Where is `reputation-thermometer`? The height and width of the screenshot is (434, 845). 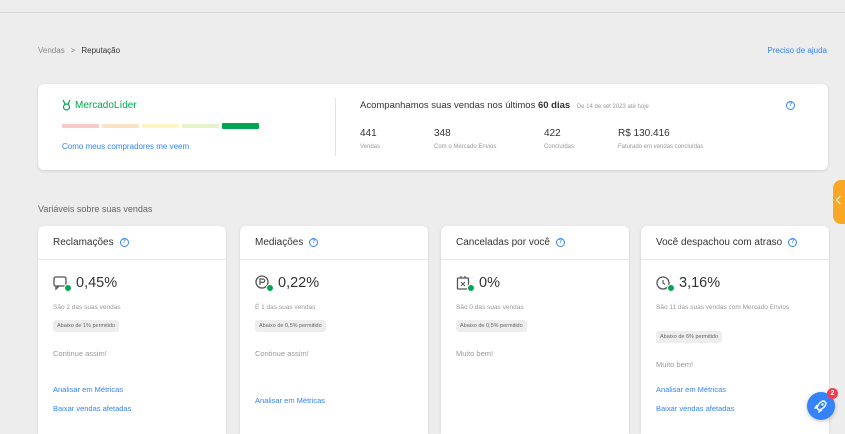 reputation-thermometer is located at coordinates (160, 126).